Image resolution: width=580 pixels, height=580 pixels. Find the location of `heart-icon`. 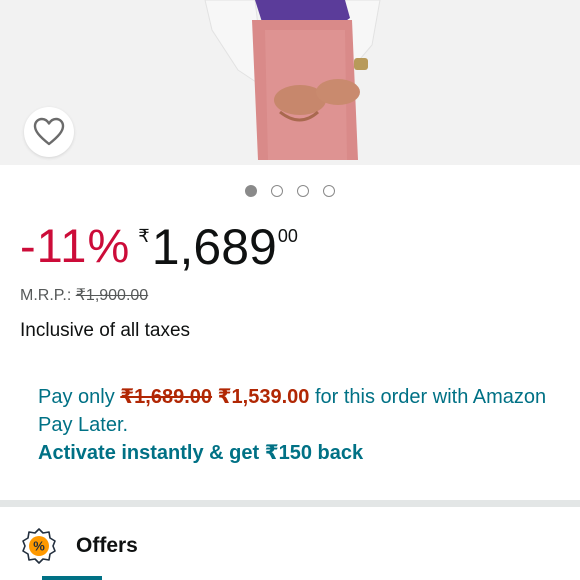

heart-icon is located at coordinates (49, 131).